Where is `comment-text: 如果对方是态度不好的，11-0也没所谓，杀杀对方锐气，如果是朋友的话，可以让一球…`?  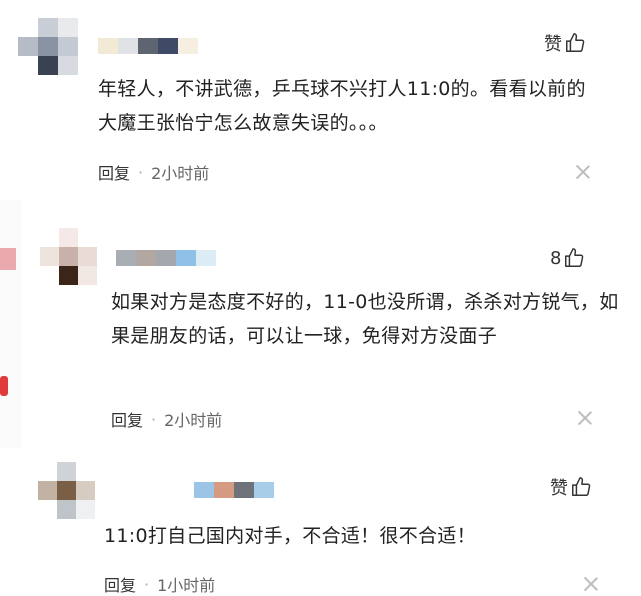 comment-text: 如果对方是态度不好的，11-0也没所谓，杀杀对方锐气，如果是朋友的话，可以让一球… is located at coordinates (365, 319).